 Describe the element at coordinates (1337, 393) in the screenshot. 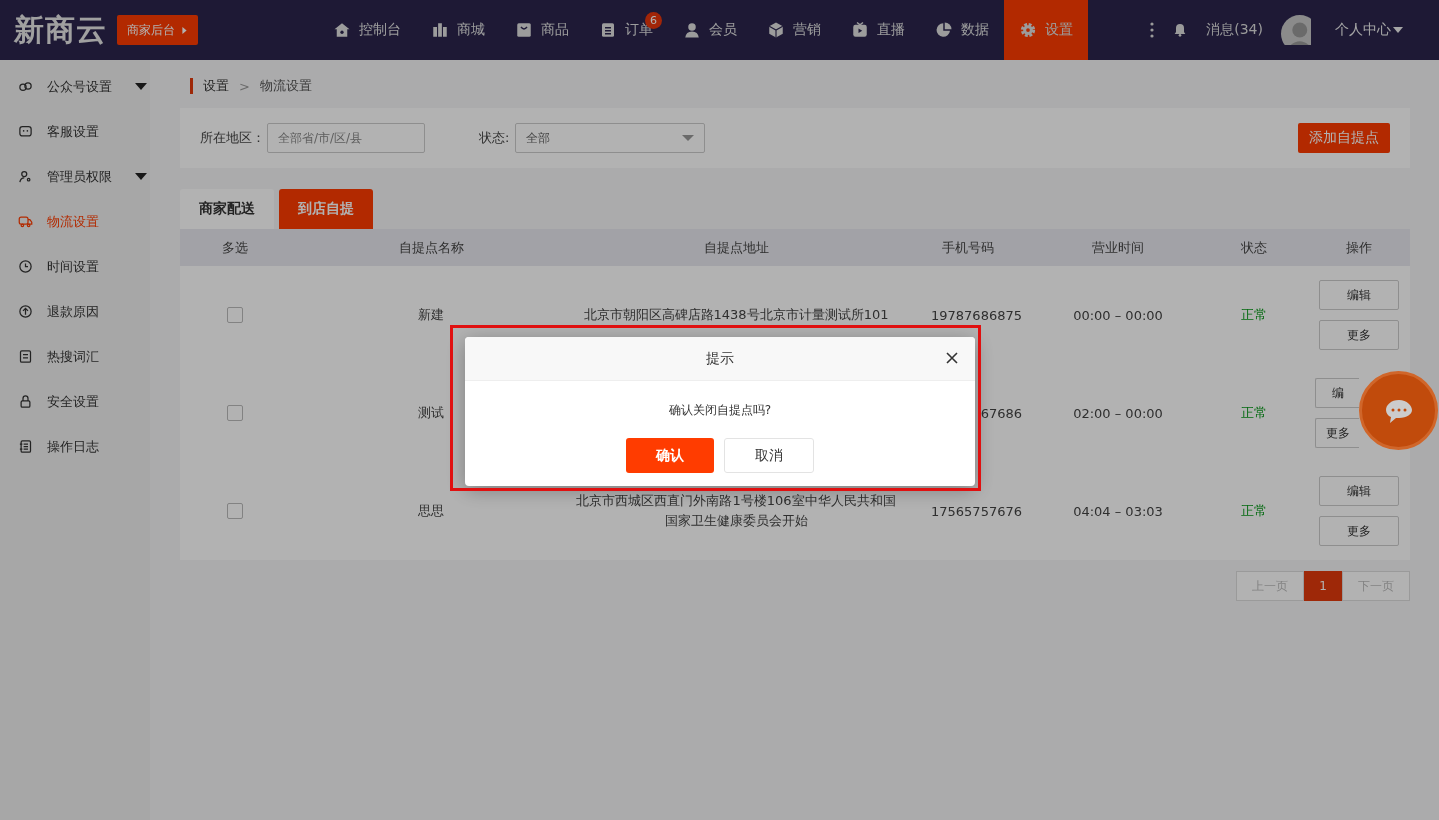

I see `action-button: 编` at that location.